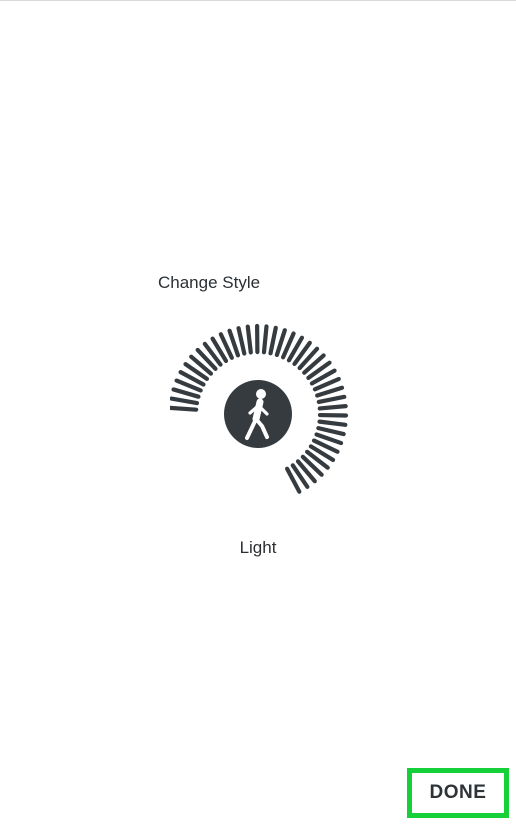  What do you see at coordinates (209, 282) in the screenshot?
I see `page-title: Change Style` at bounding box center [209, 282].